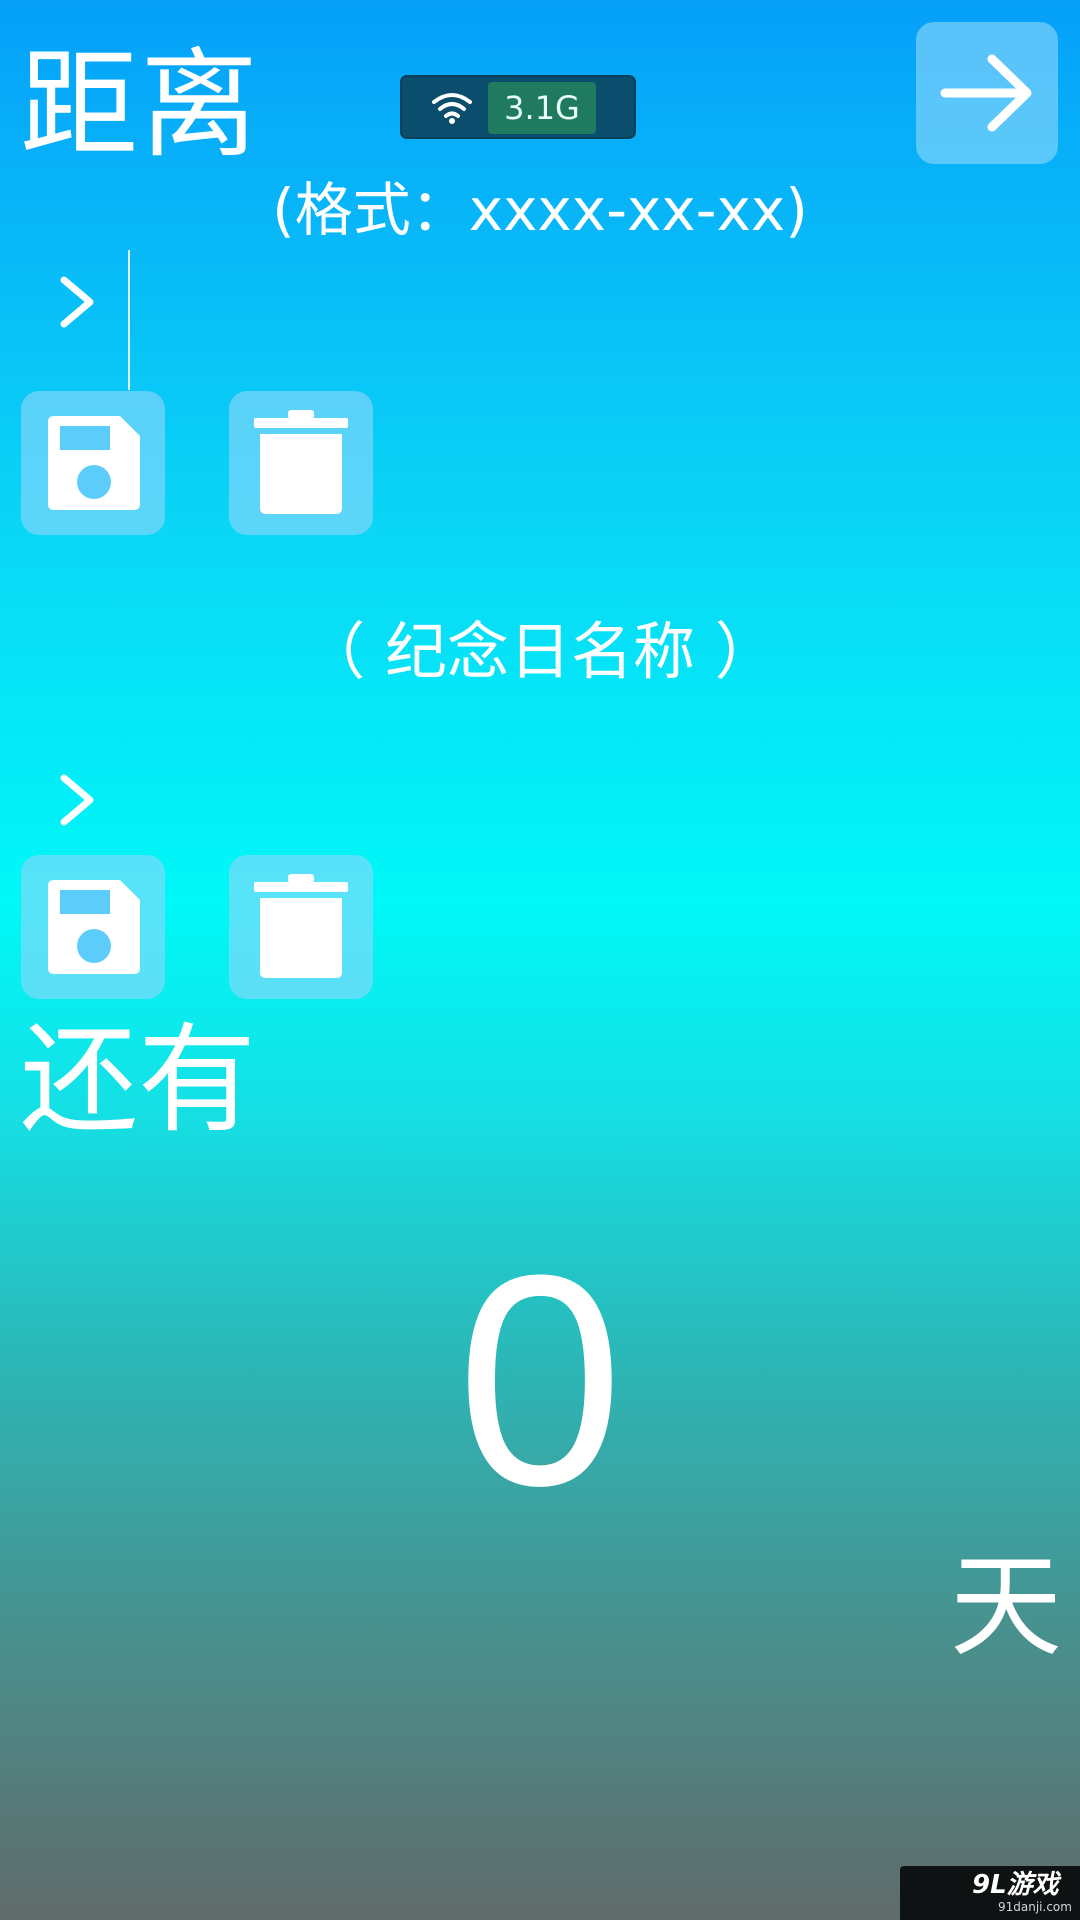 This screenshot has width=1080, height=1920. I want to click on watermark-logo: 9L游戏 91danji.com, so click(990, 1893).